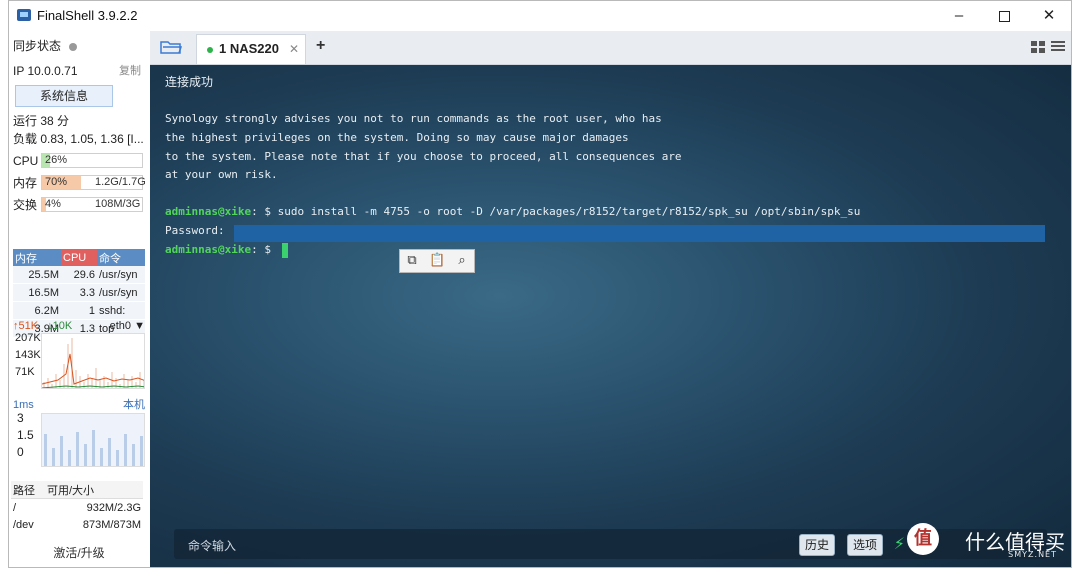 This screenshot has height=574, width=1080. What do you see at coordinates (189, 82) in the screenshot?
I see `terminal-line: 连接成功` at bounding box center [189, 82].